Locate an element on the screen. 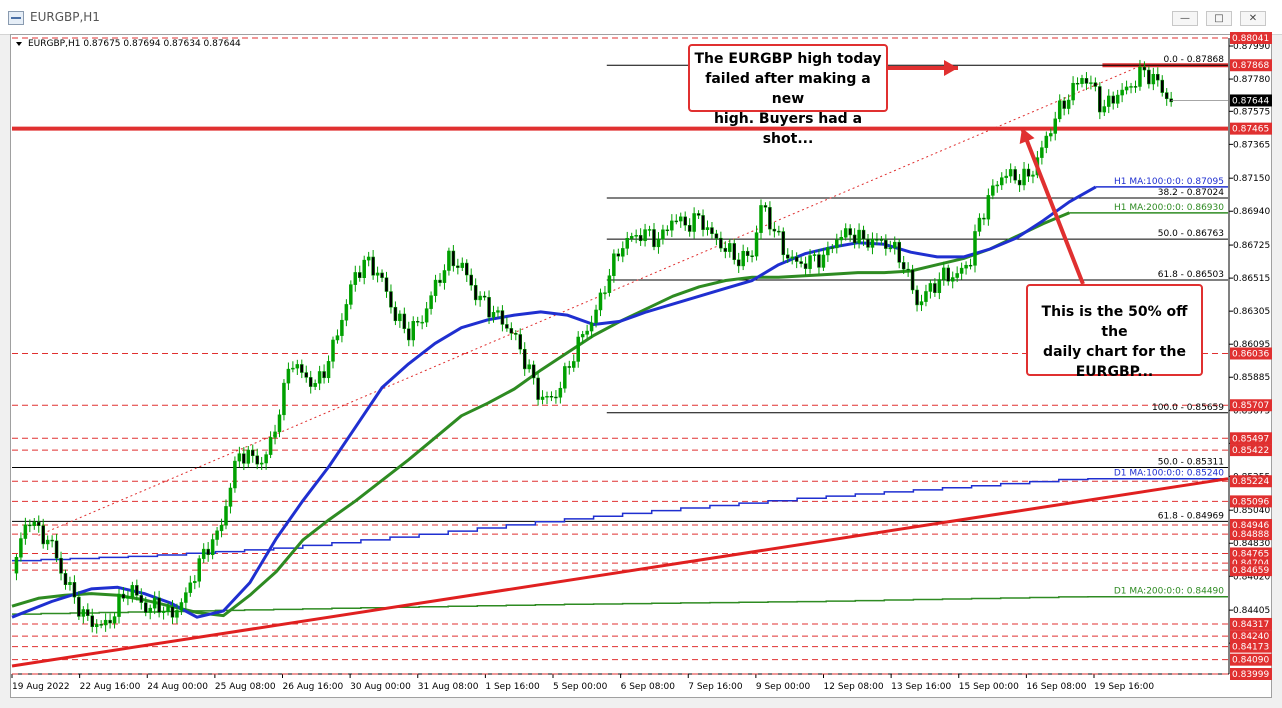  y-tick-label: 0.86305 is located at coordinates (1251, 312).